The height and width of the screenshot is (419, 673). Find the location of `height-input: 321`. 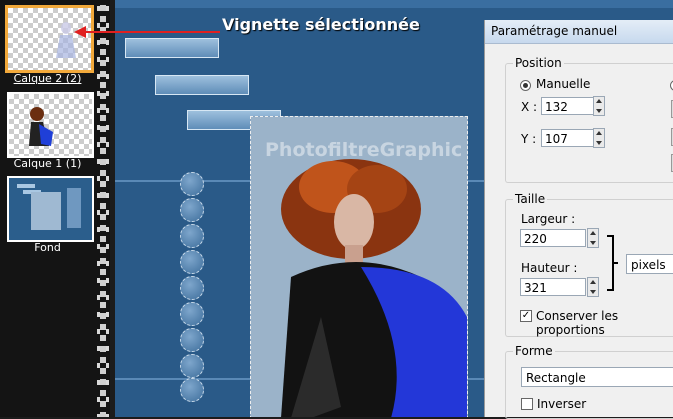

height-input: 321 is located at coordinates (553, 287).